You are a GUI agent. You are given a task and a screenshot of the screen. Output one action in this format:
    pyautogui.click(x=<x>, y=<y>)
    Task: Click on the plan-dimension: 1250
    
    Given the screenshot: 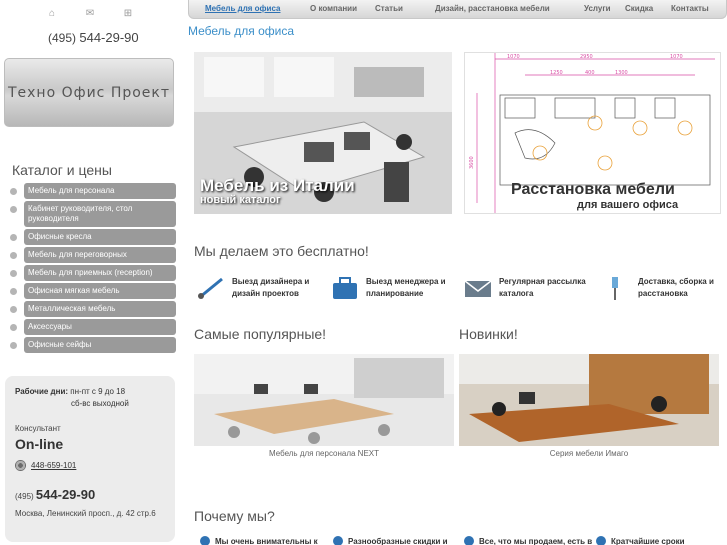 What is the action you would take?
    pyautogui.click(x=556, y=73)
    